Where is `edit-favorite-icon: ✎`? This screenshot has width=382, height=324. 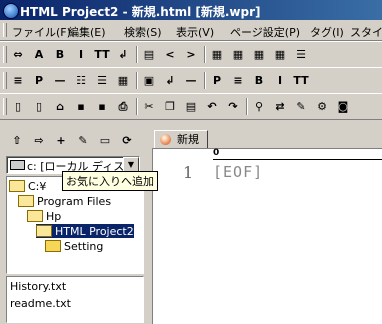 edit-favorite-icon: ✎ is located at coordinates (83, 140).